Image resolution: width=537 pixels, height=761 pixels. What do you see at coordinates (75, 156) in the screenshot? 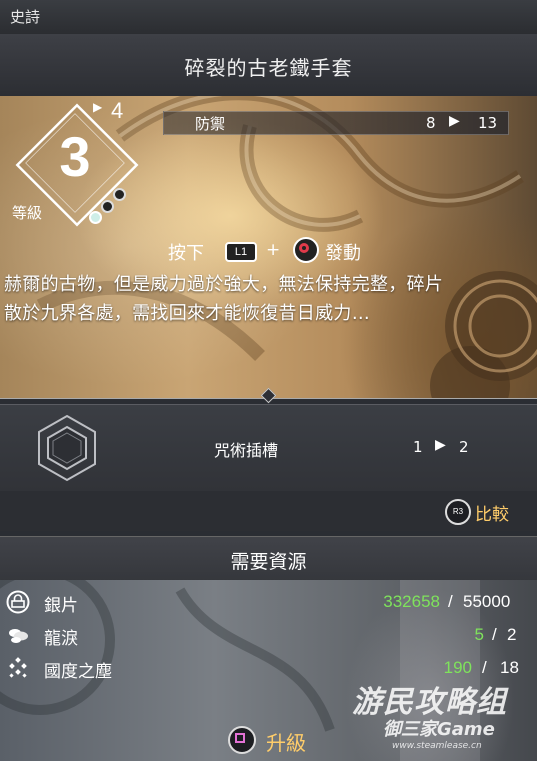
I see `level-number: 3` at bounding box center [75, 156].